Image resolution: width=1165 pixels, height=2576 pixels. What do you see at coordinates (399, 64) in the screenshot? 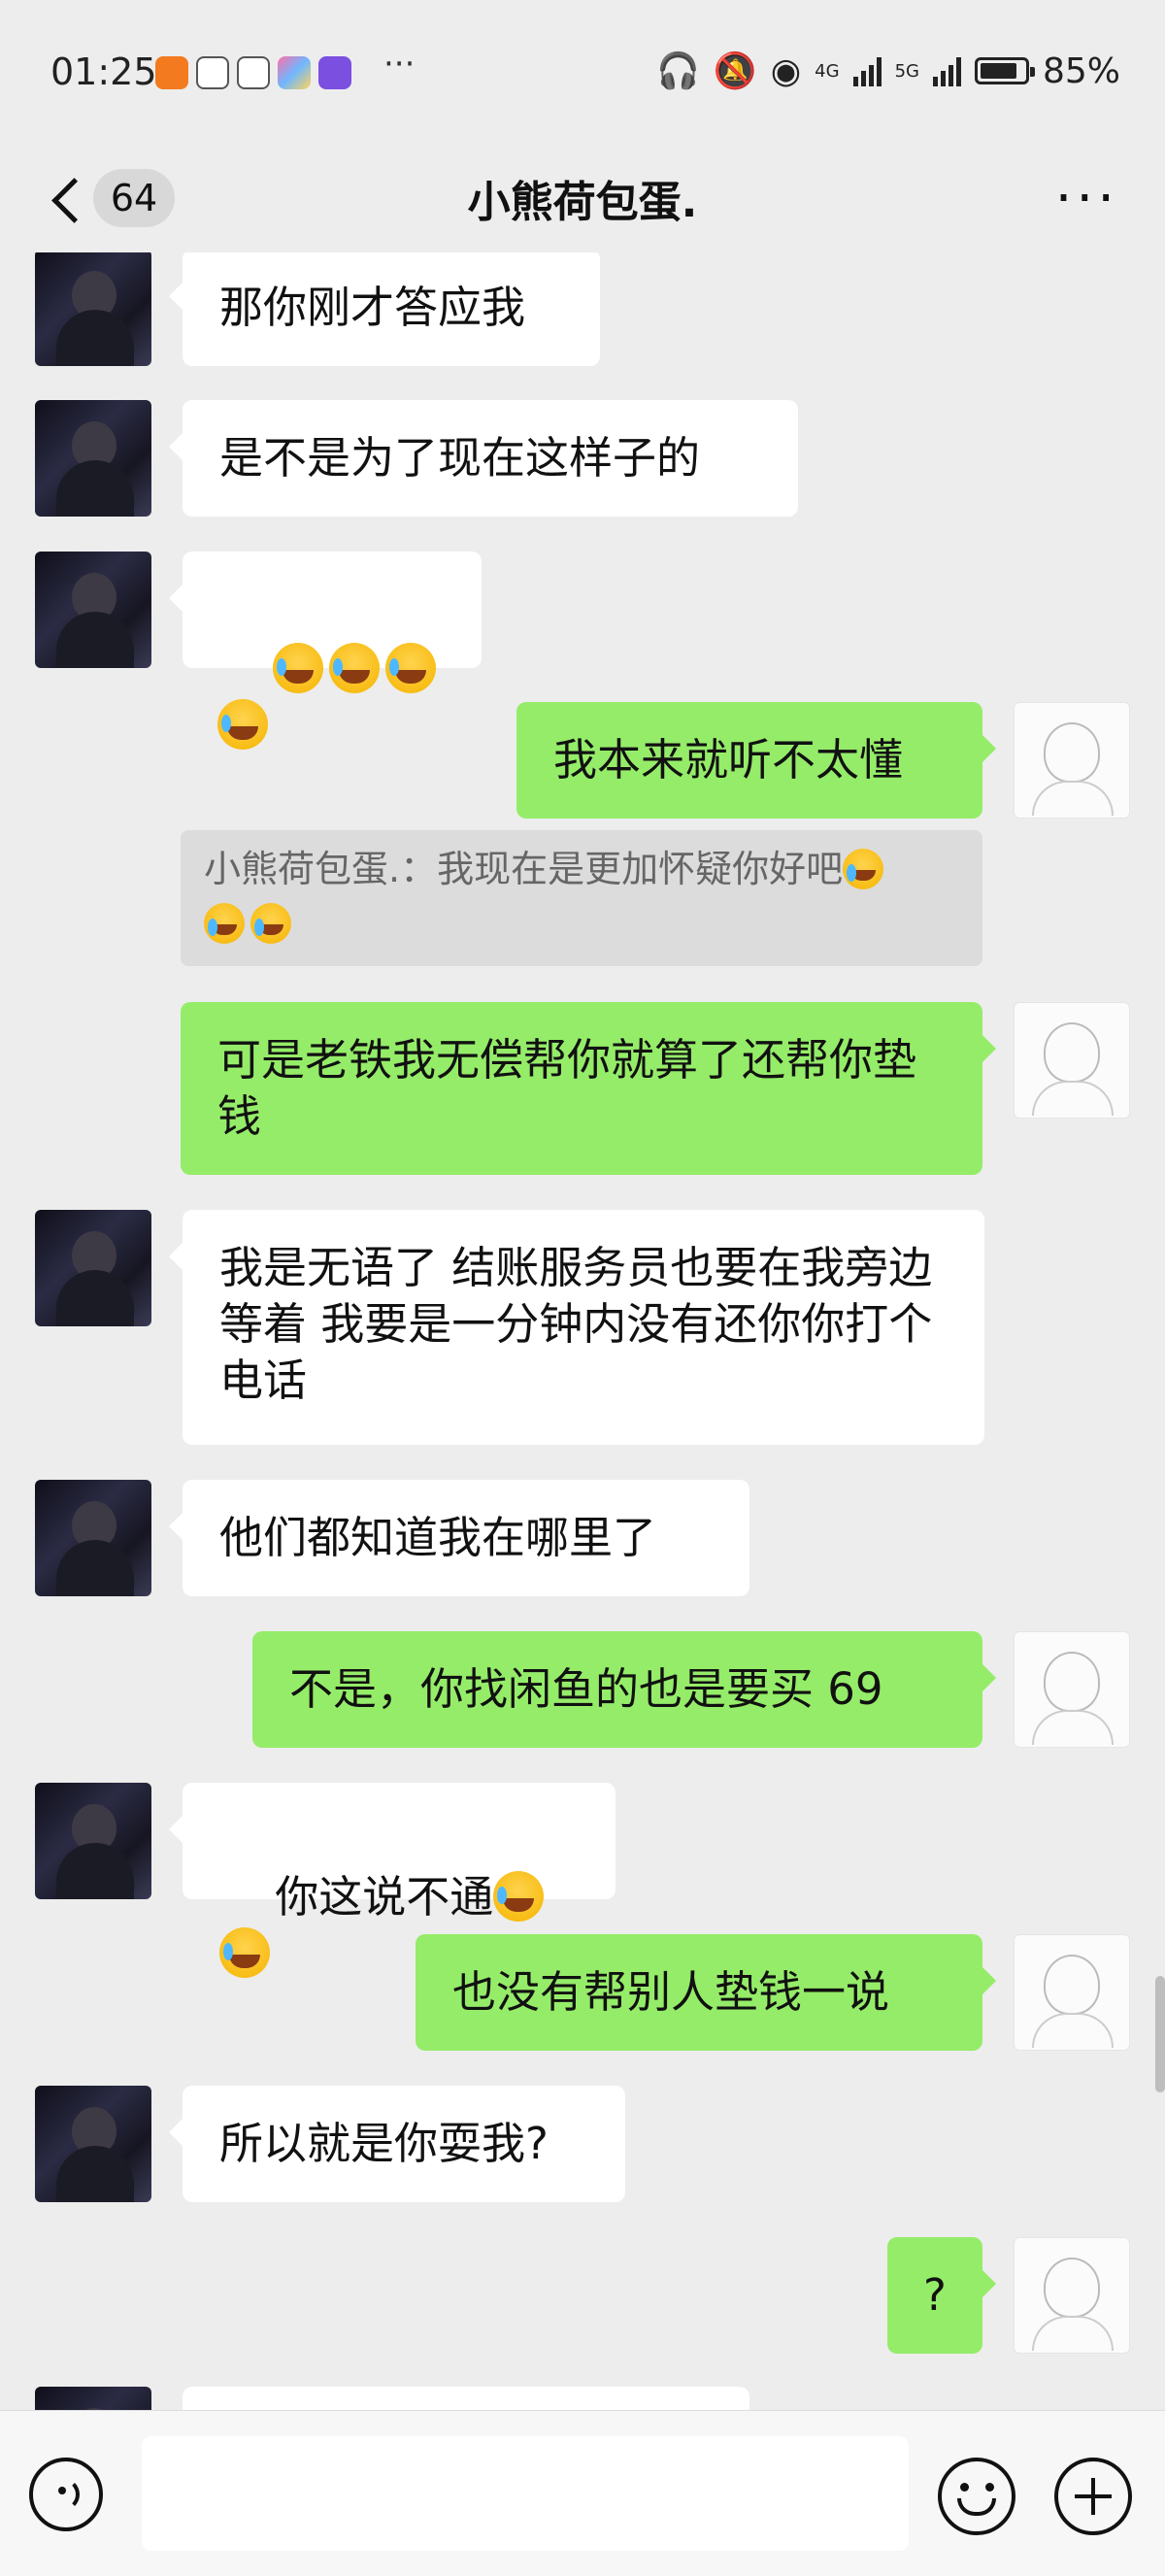
I see `more-notifications-icon: ···` at bounding box center [399, 64].